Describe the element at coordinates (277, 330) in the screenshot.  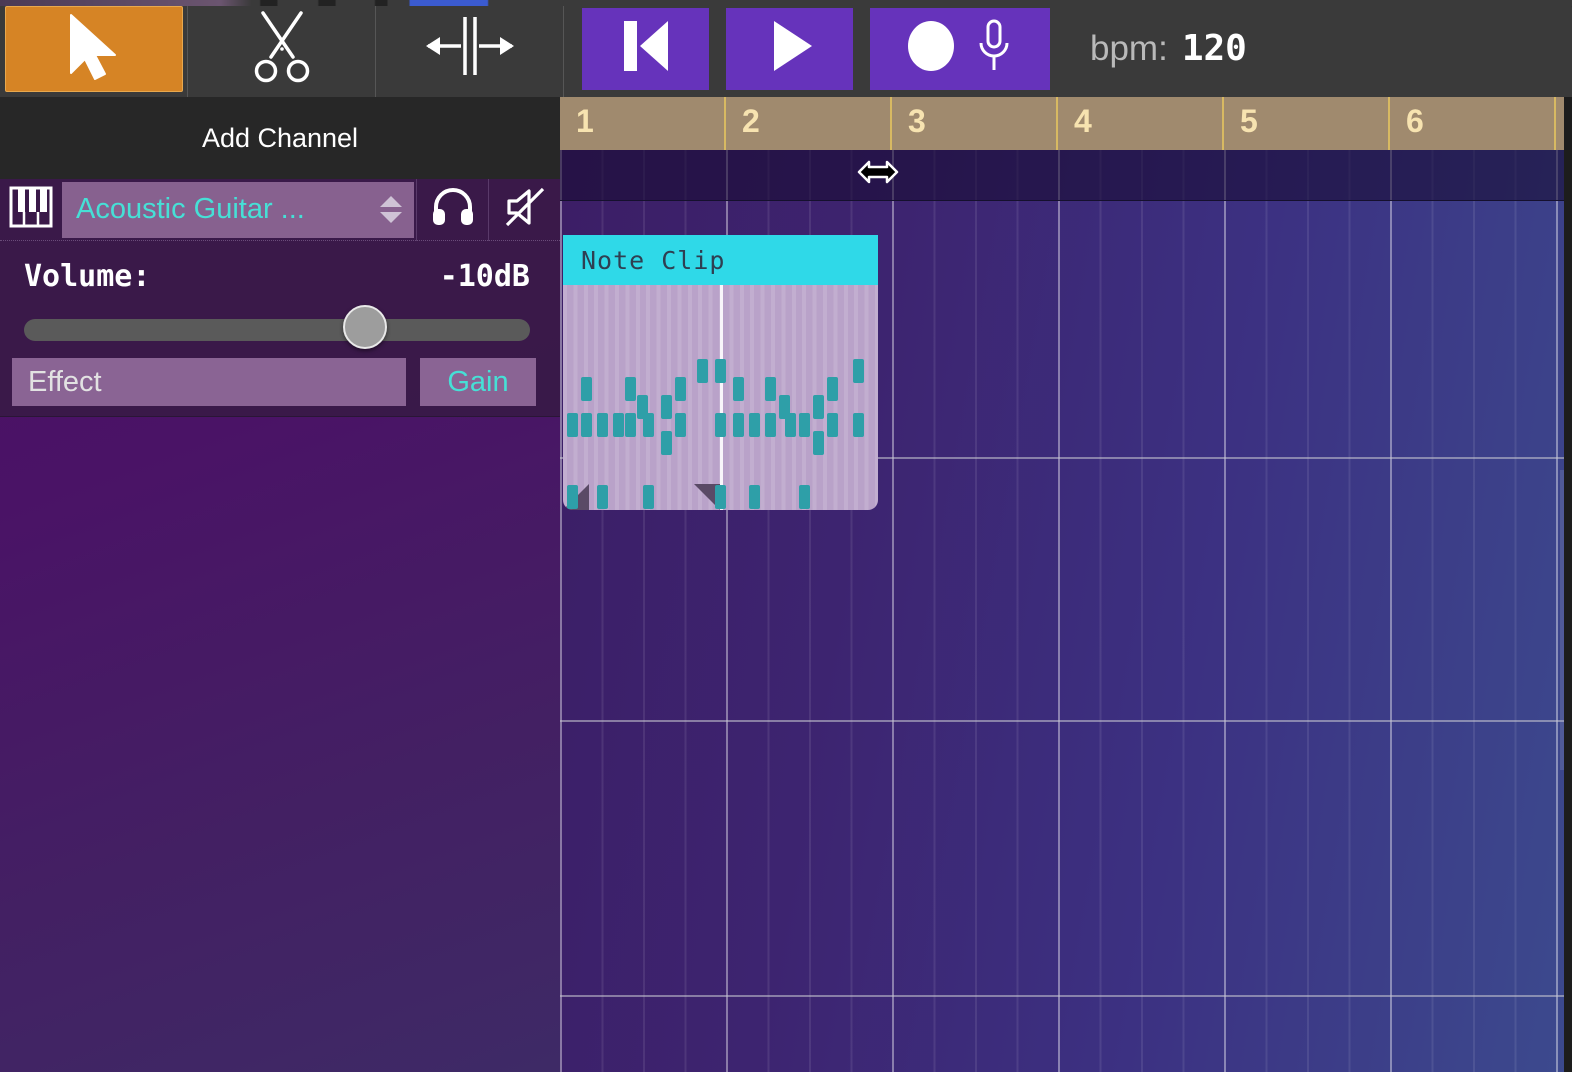
I see `volume-slider-track` at that location.